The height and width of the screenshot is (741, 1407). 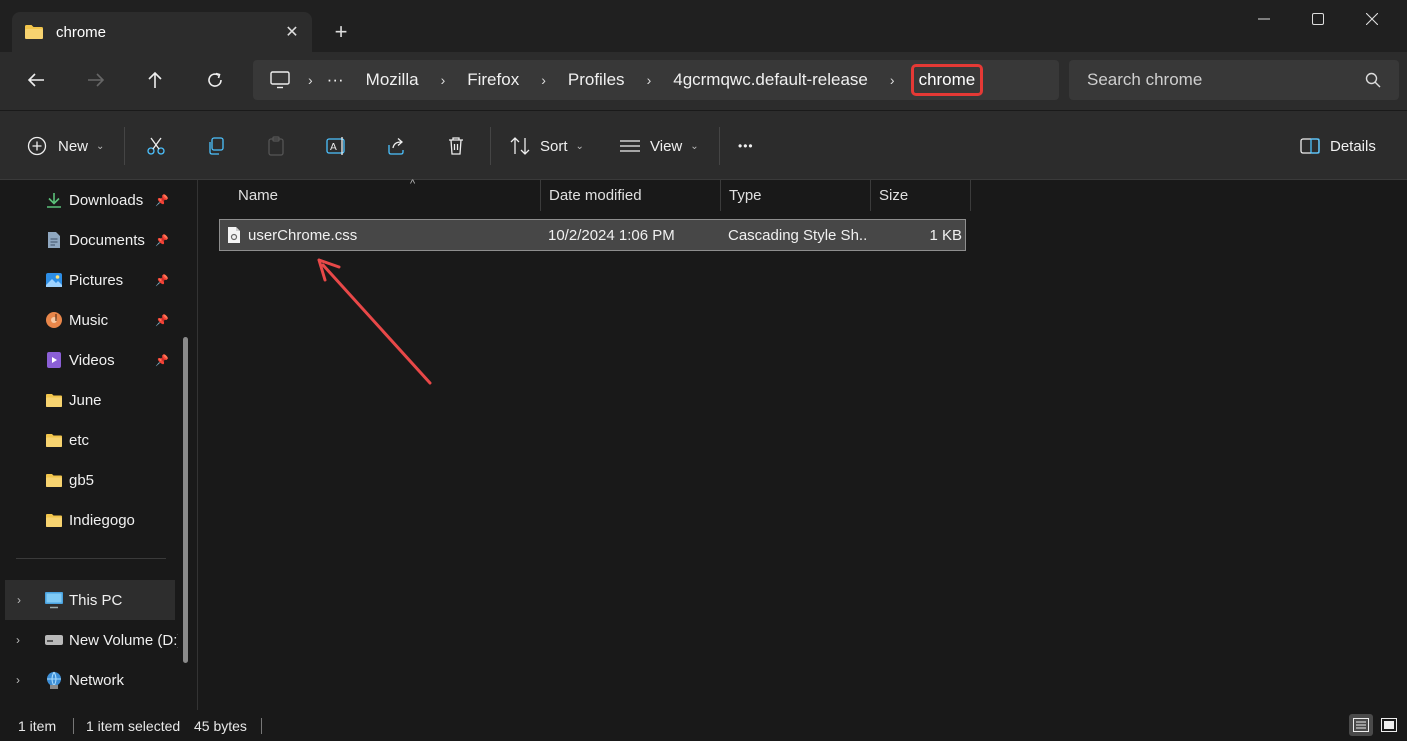 I want to click on new-tab-button: +, so click(x=341, y=32).